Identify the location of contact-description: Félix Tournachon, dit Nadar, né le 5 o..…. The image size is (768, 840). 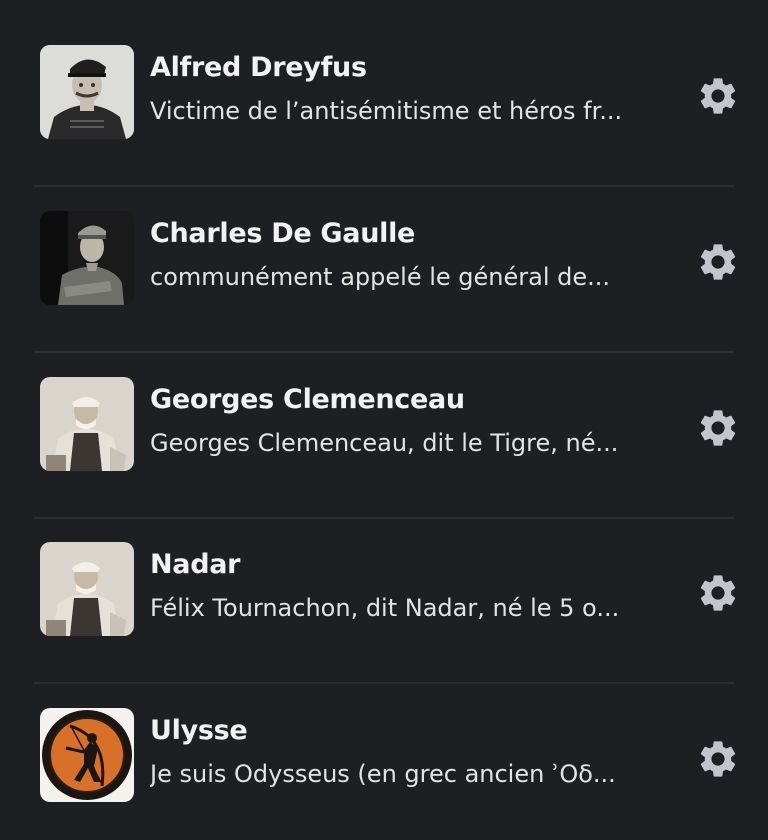
(385, 608).